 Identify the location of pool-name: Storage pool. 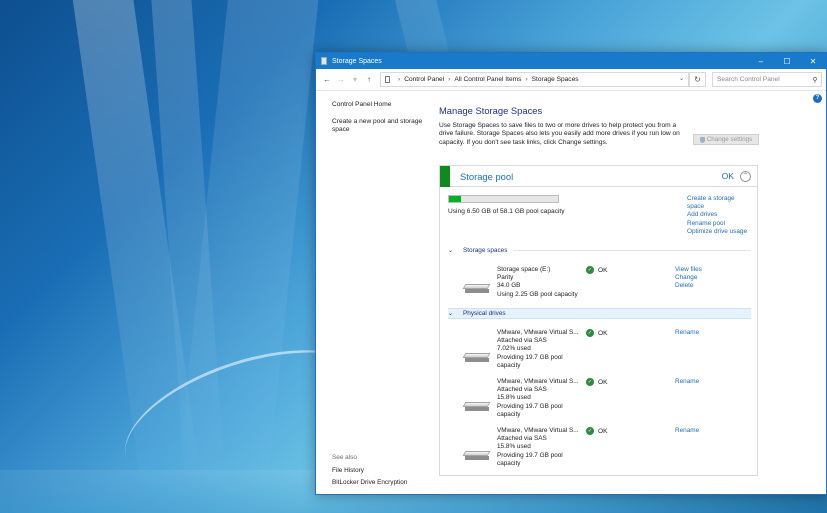
(487, 176).